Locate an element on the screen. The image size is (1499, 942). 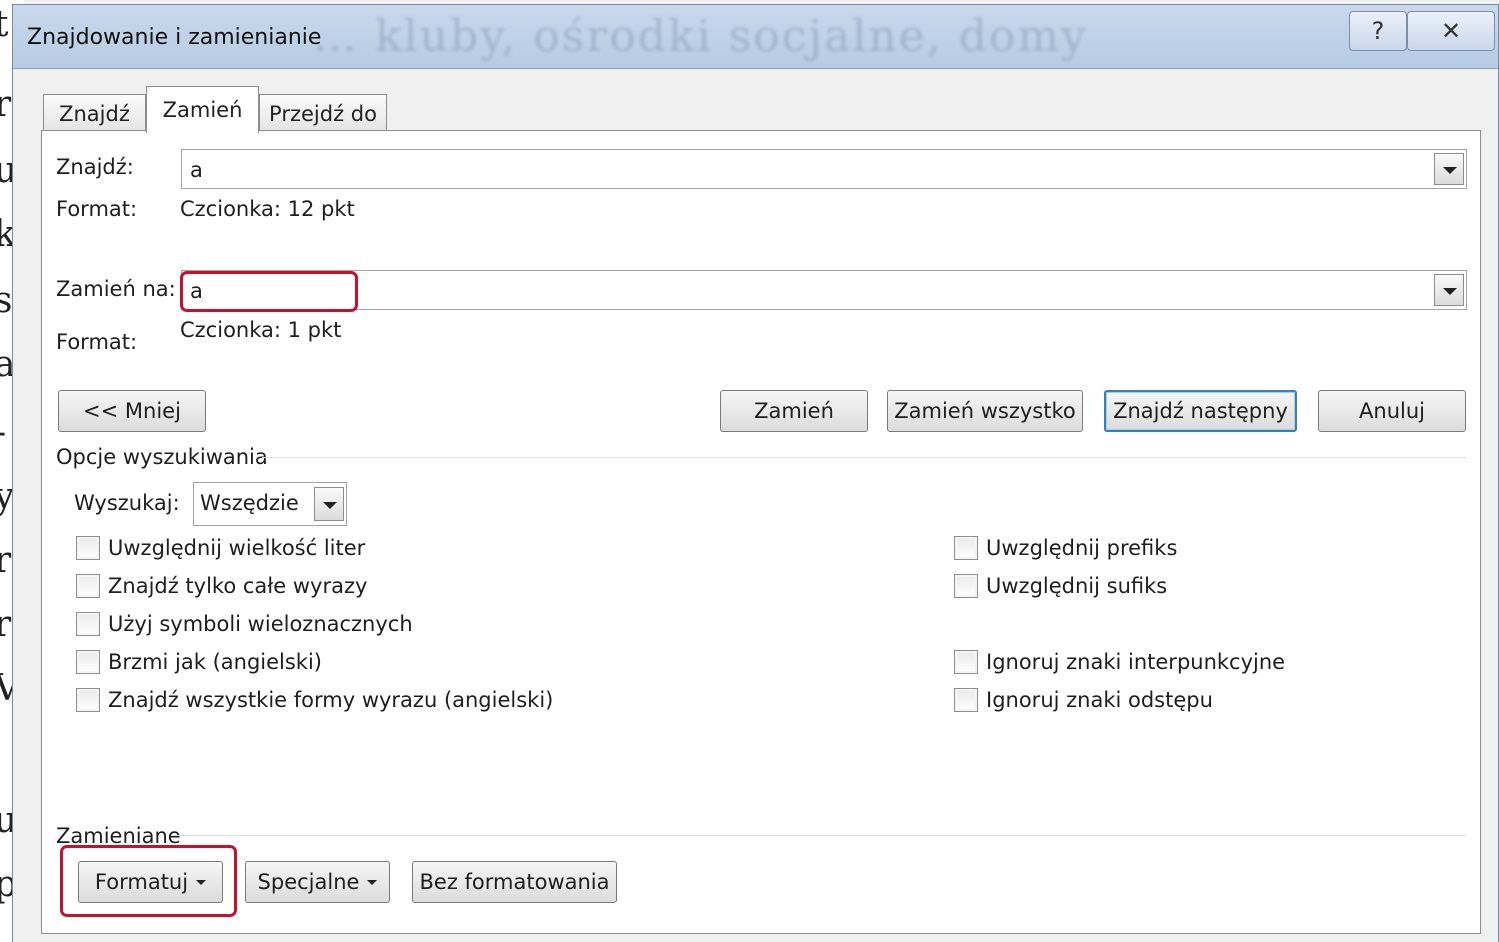
checkbox-label: Użyj symboli wieloznacznych is located at coordinates (260, 624).